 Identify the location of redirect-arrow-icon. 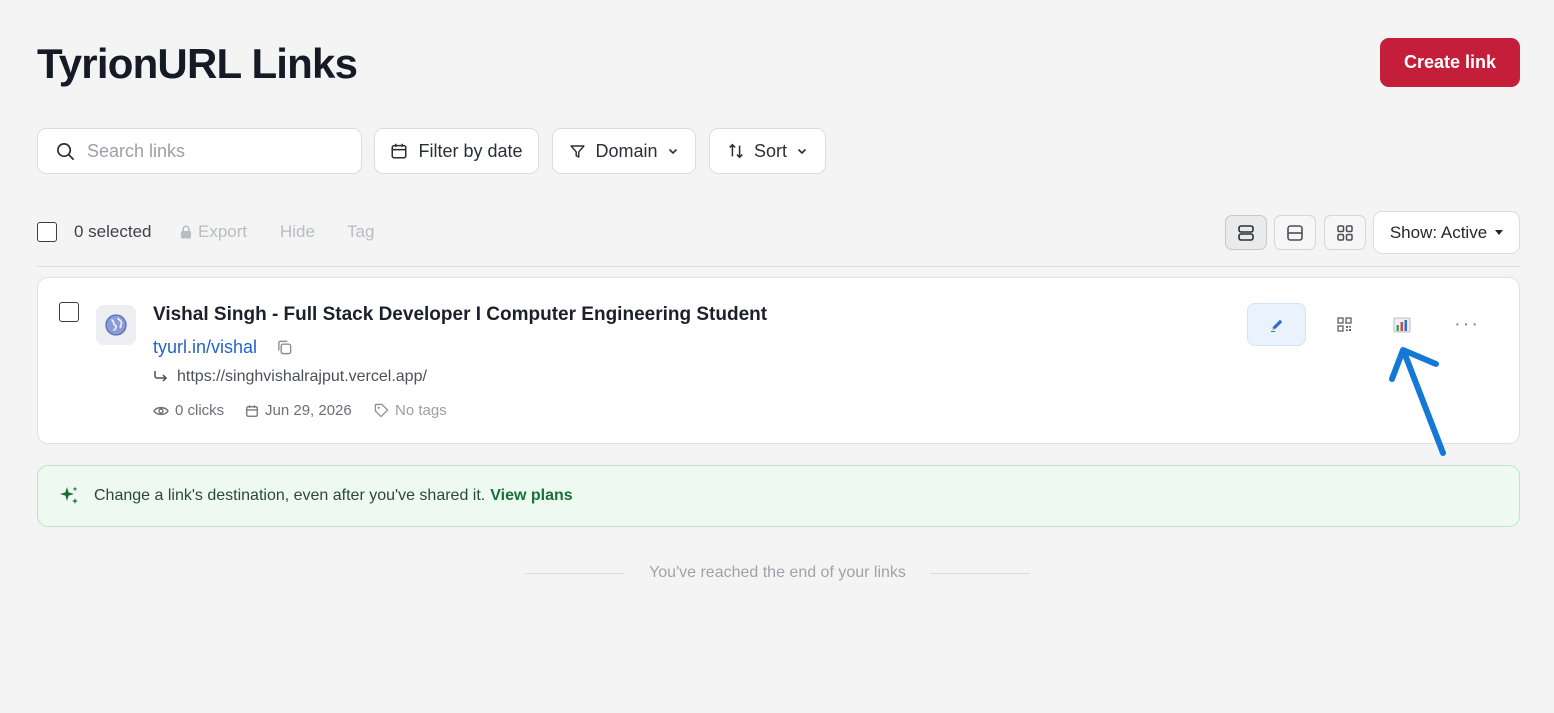
(161, 377).